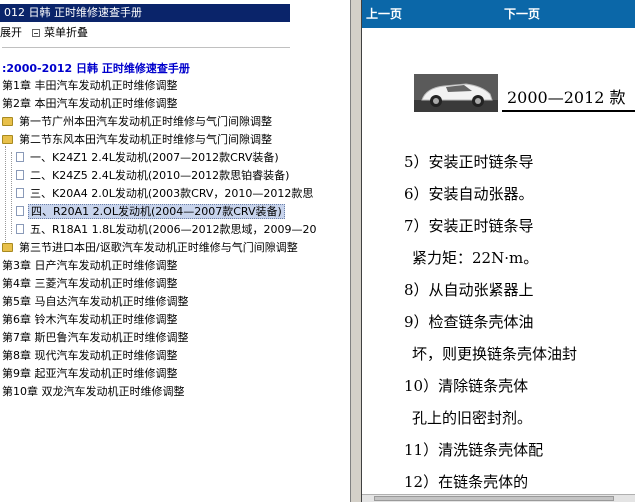 The width and height of the screenshot is (635, 502). Describe the element at coordinates (494, 498) in the screenshot. I see `scrollbar-thumb` at that location.